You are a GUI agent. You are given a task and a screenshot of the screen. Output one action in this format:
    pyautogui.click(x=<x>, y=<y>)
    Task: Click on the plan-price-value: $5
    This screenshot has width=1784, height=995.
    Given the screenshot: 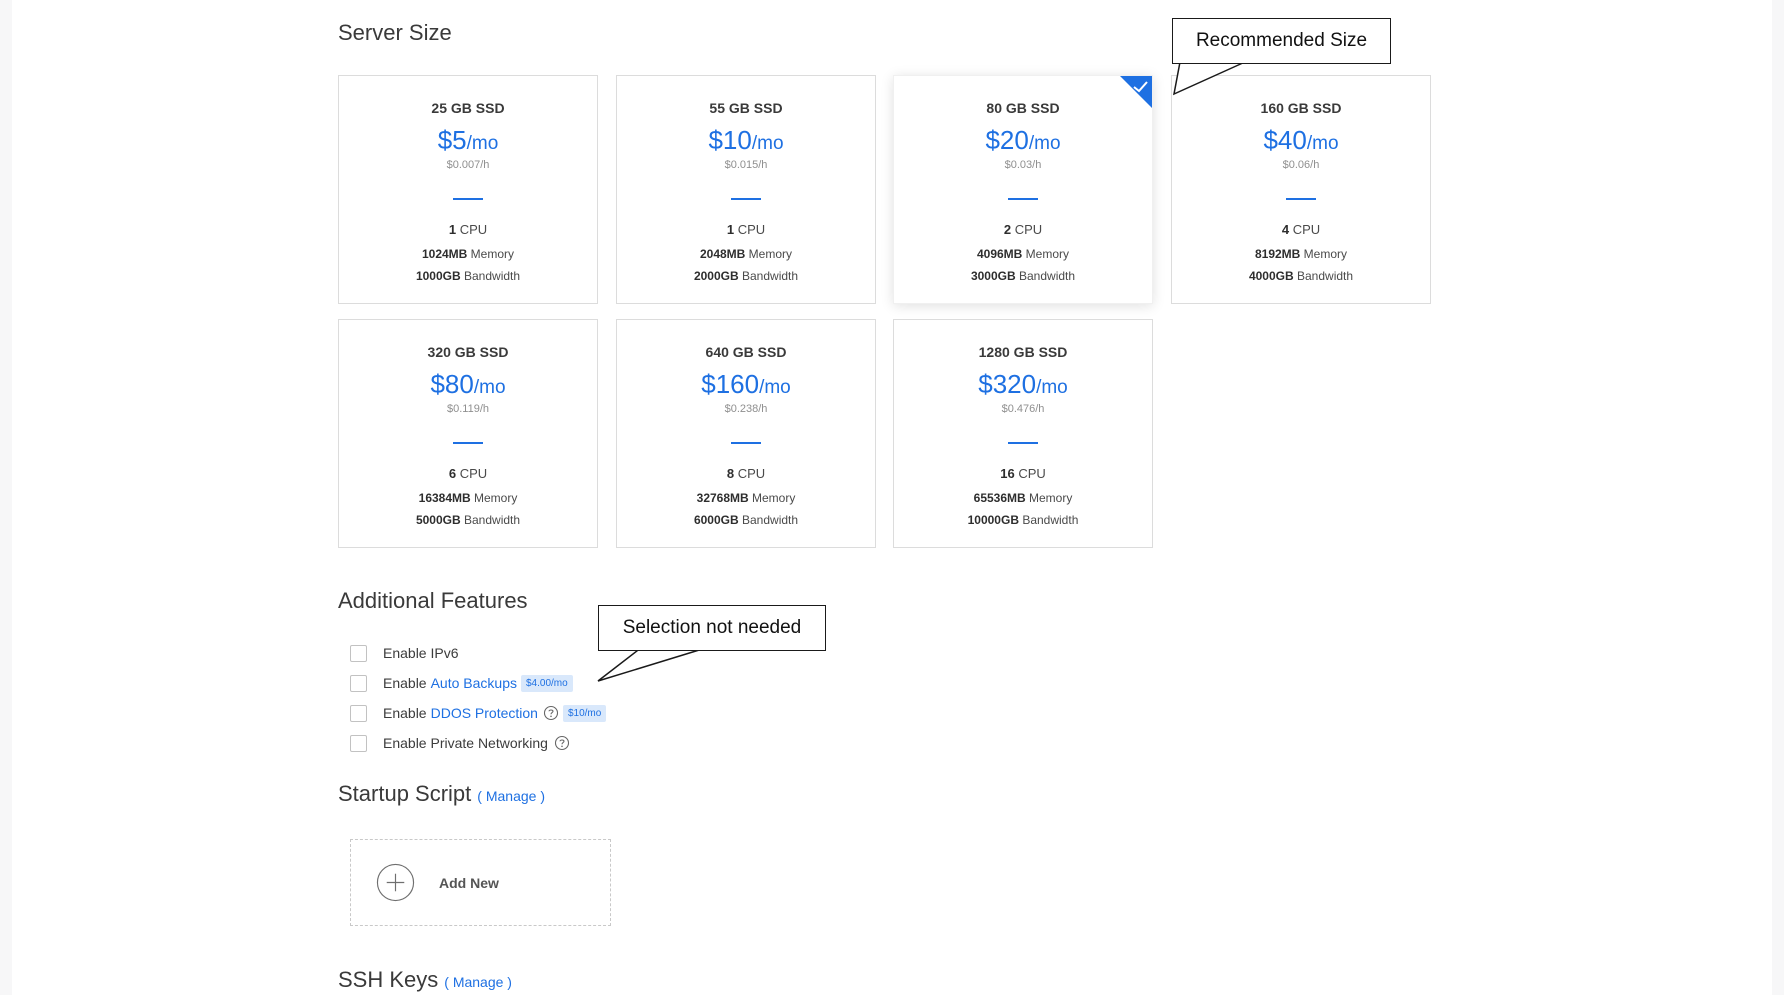 What is the action you would take?
    pyautogui.click(x=452, y=140)
    